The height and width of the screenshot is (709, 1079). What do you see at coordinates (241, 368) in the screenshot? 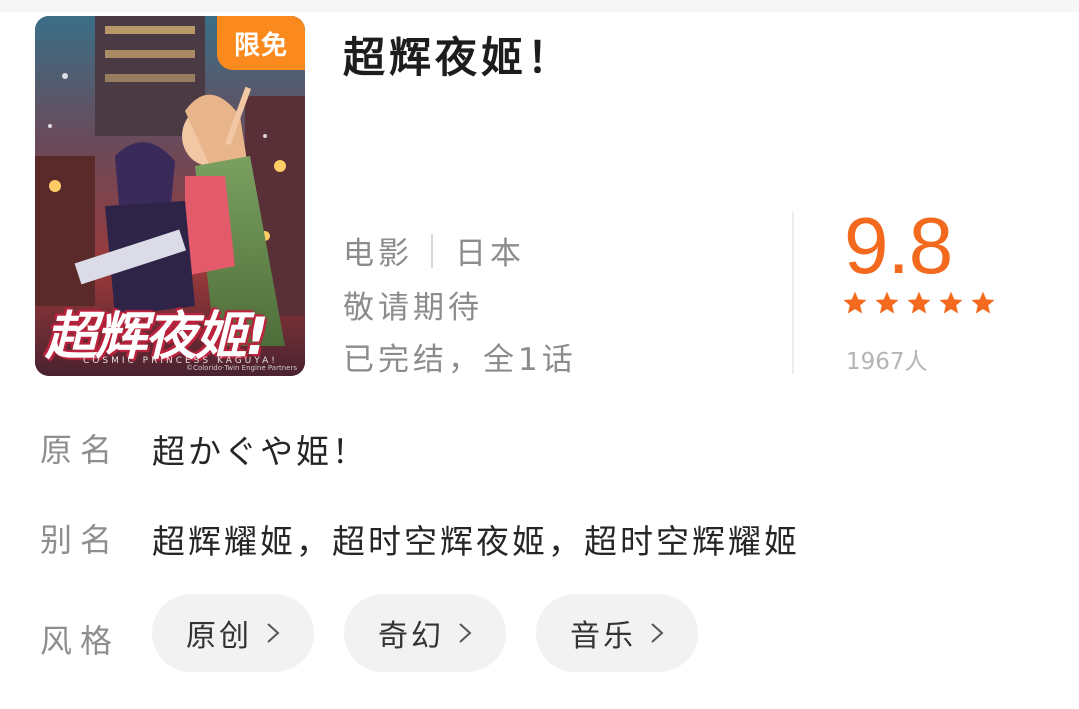
I see `poster-copyright: ©Colorido·Twin Engine Partners` at bounding box center [241, 368].